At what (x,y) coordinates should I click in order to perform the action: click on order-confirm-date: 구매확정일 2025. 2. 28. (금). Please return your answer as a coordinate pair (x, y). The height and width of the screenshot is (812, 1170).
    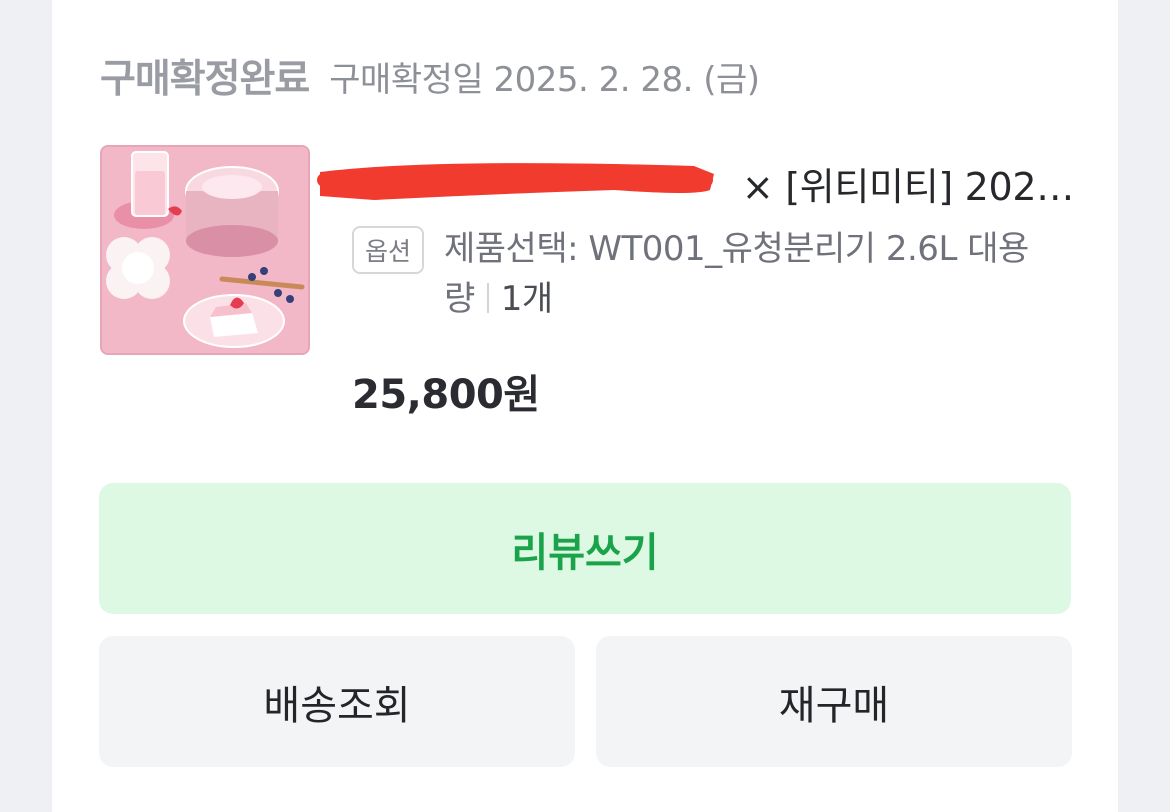
    Looking at the image, I should click on (544, 79).